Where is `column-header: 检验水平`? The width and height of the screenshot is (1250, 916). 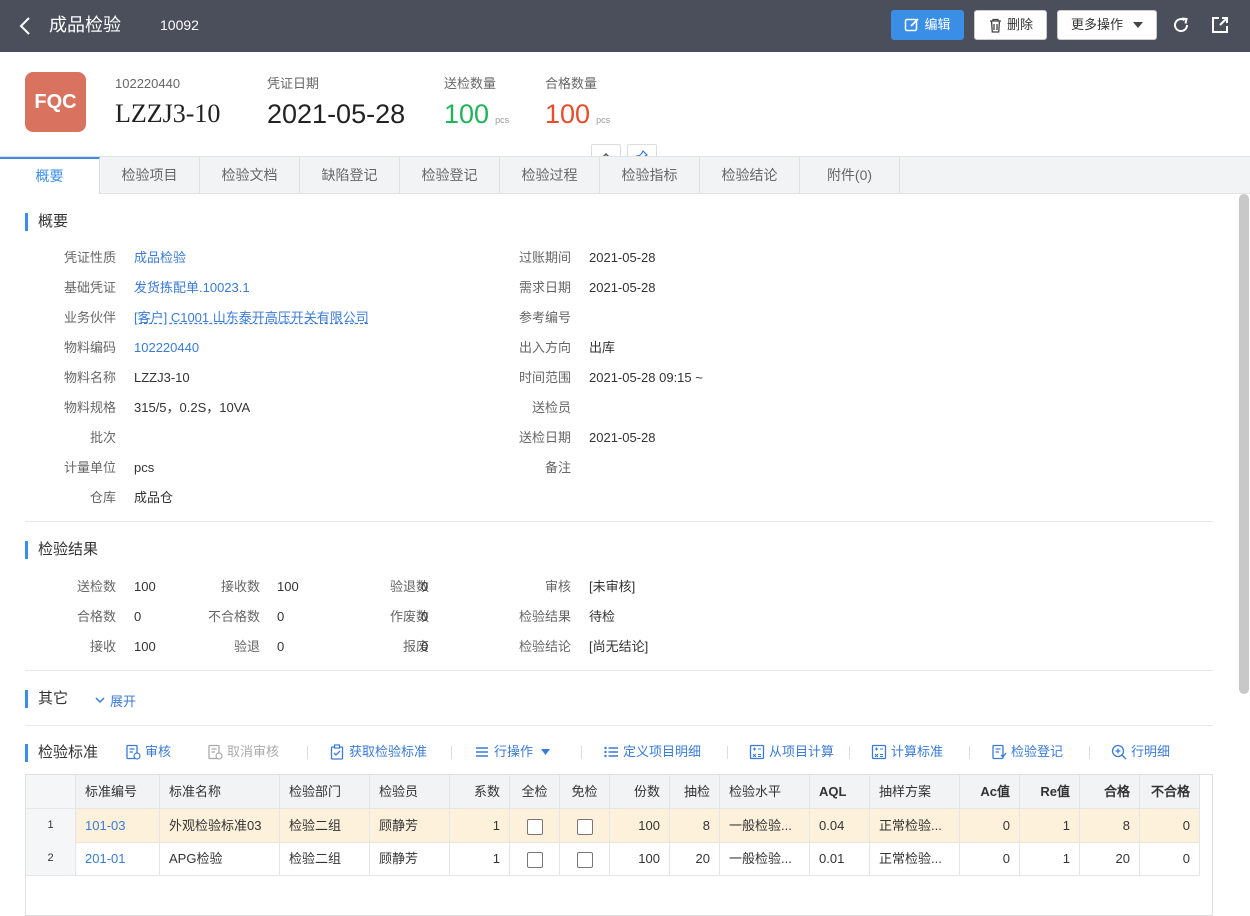
column-header: 检验水平 is located at coordinates (765, 792).